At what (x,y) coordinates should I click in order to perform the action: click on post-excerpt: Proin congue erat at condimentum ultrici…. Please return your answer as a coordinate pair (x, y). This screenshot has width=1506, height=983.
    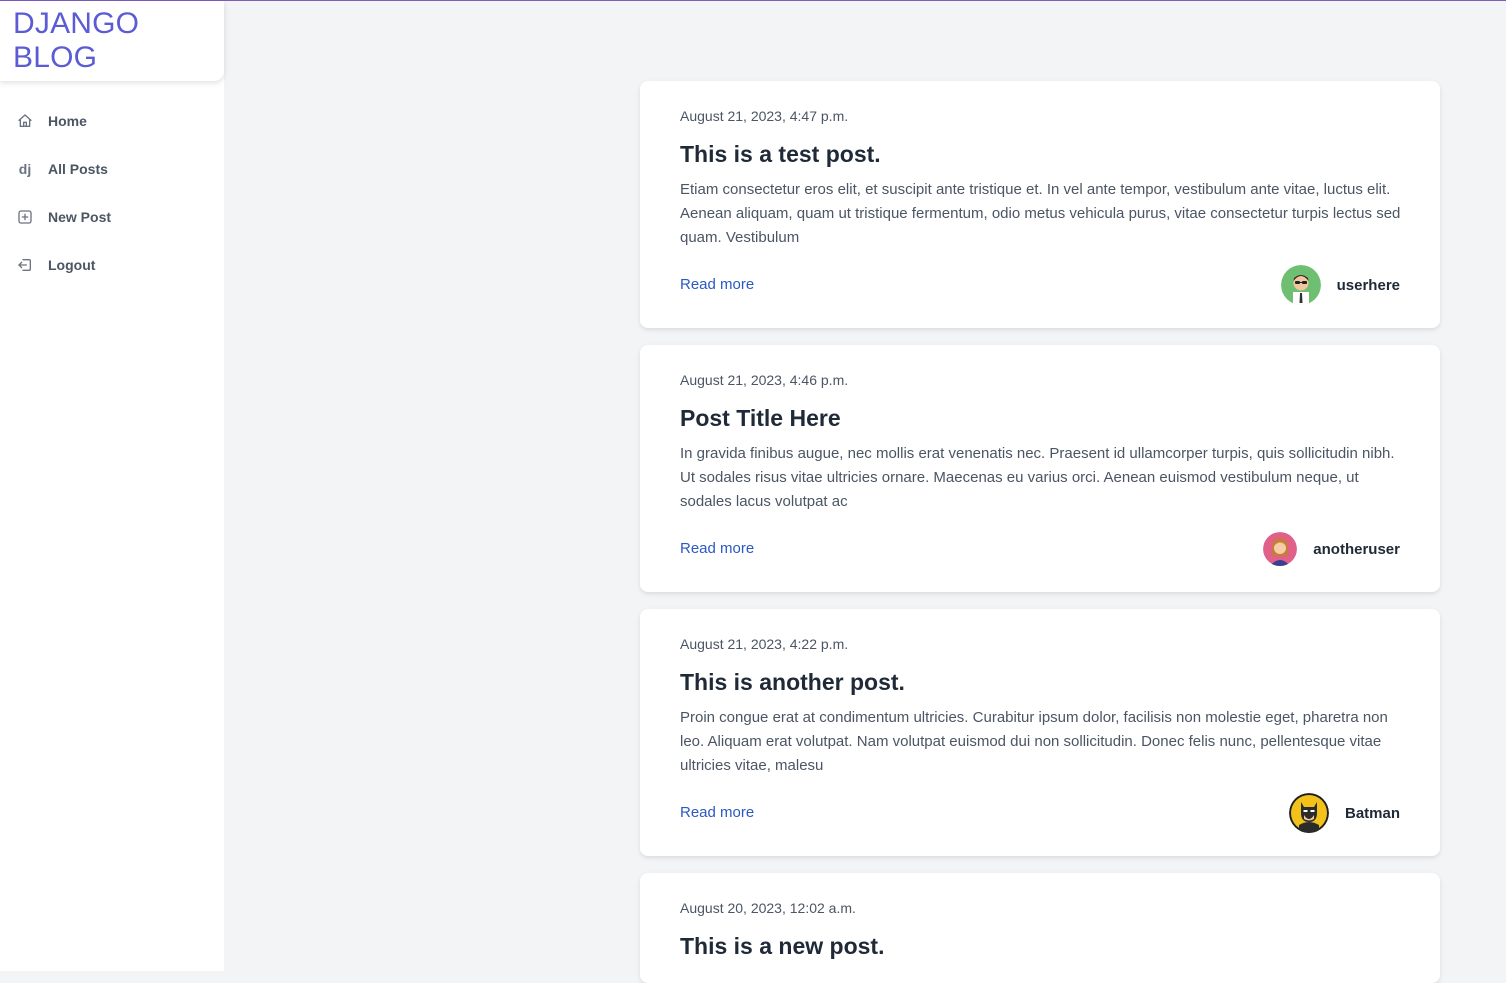
    Looking at the image, I should click on (1034, 741).